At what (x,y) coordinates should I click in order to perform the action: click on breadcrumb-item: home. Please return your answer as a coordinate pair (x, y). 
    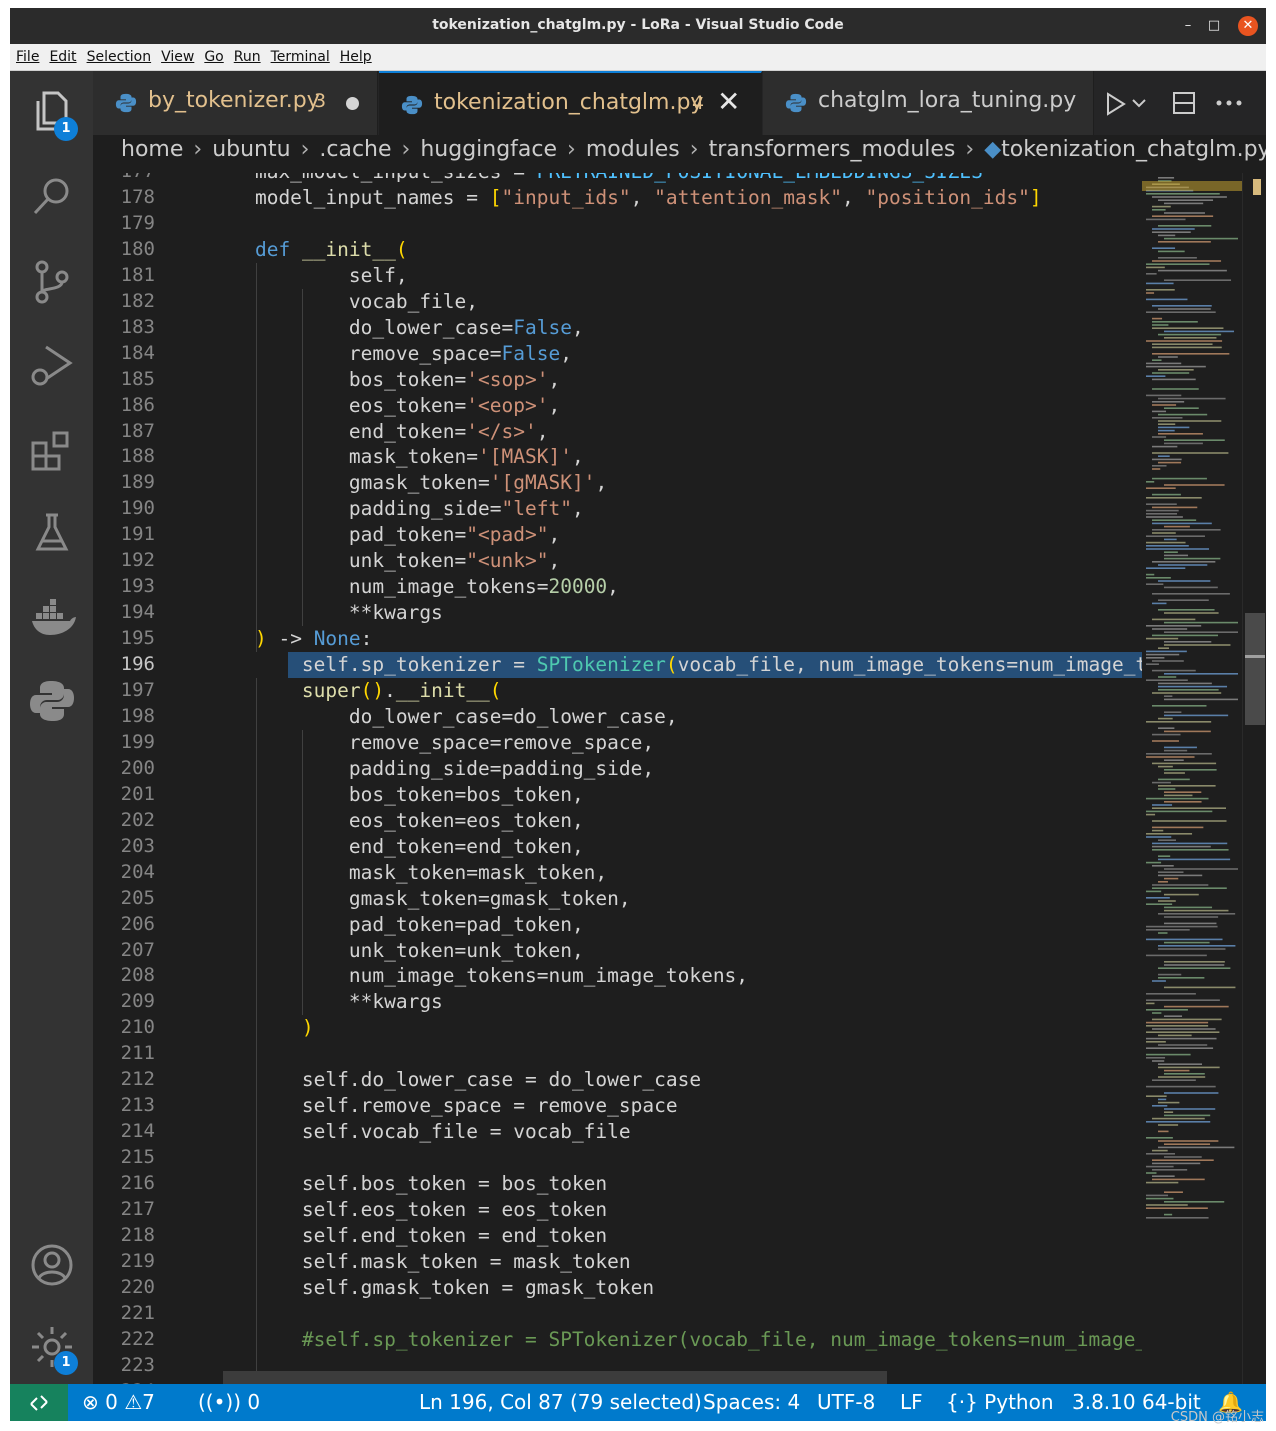
    Looking at the image, I should click on (152, 149).